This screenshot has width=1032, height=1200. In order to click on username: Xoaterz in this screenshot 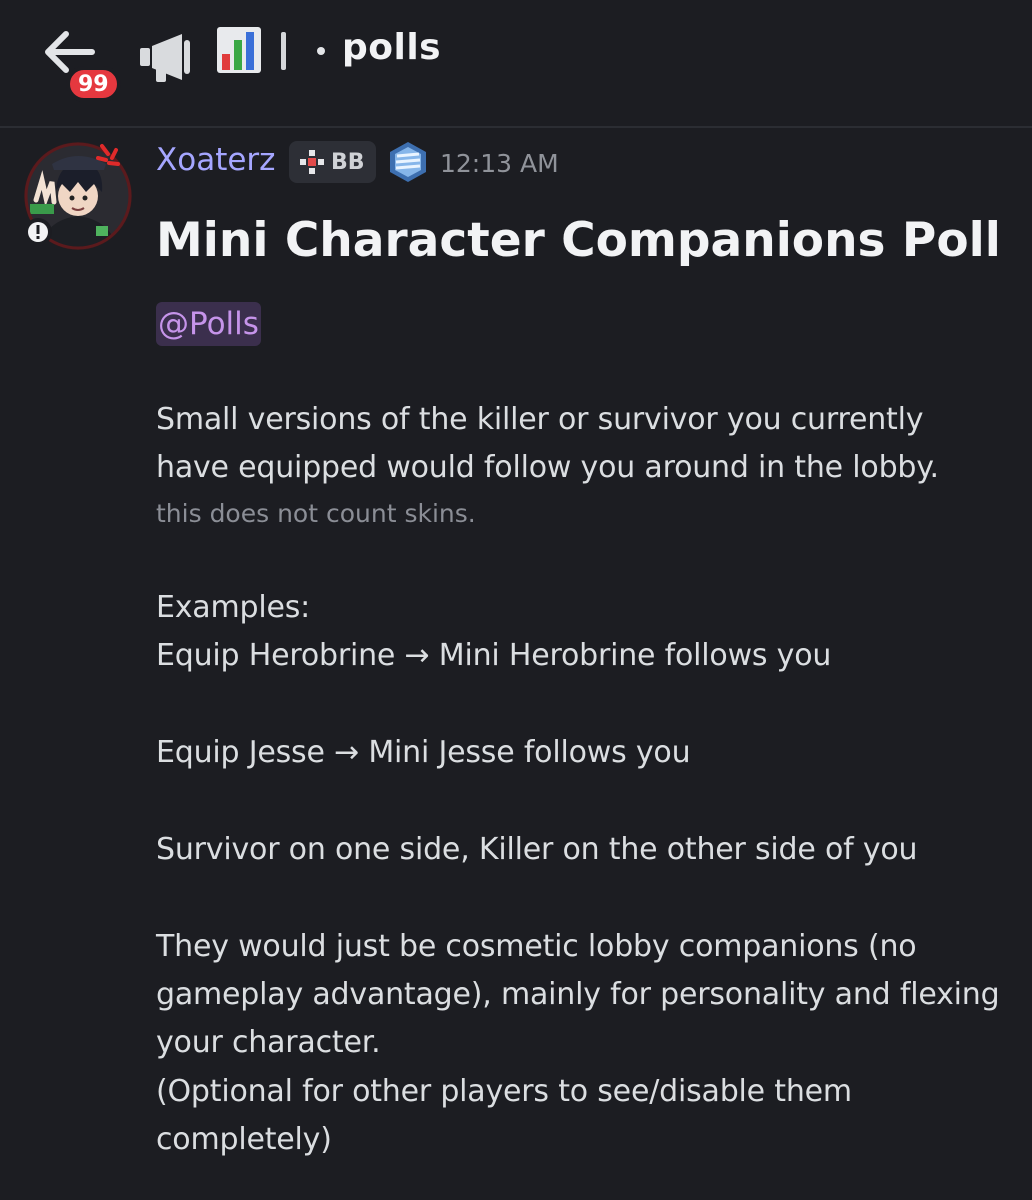, I will do `click(215, 160)`.